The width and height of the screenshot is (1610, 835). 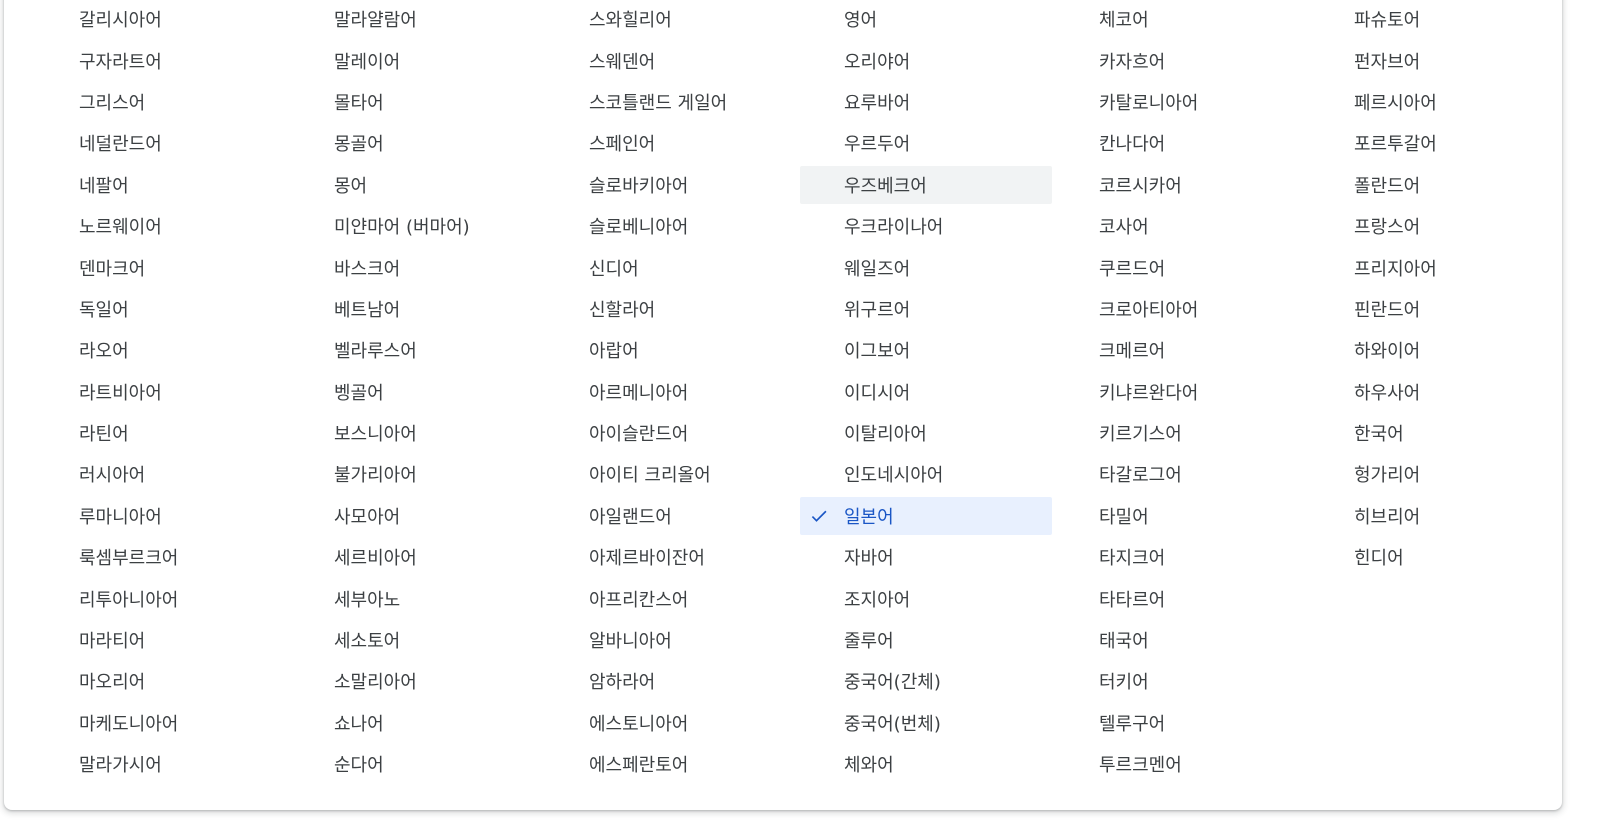 What do you see at coordinates (1181, 185) in the screenshot?
I see `language-option: 코르시카어` at bounding box center [1181, 185].